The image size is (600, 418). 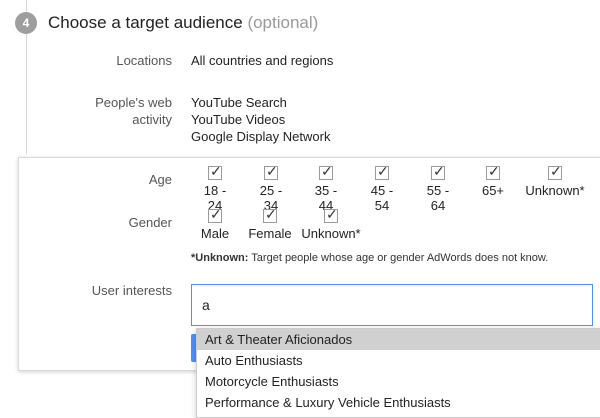 What do you see at coordinates (215, 233) in the screenshot?
I see `gender-option-label: Male` at bounding box center [215, 233].